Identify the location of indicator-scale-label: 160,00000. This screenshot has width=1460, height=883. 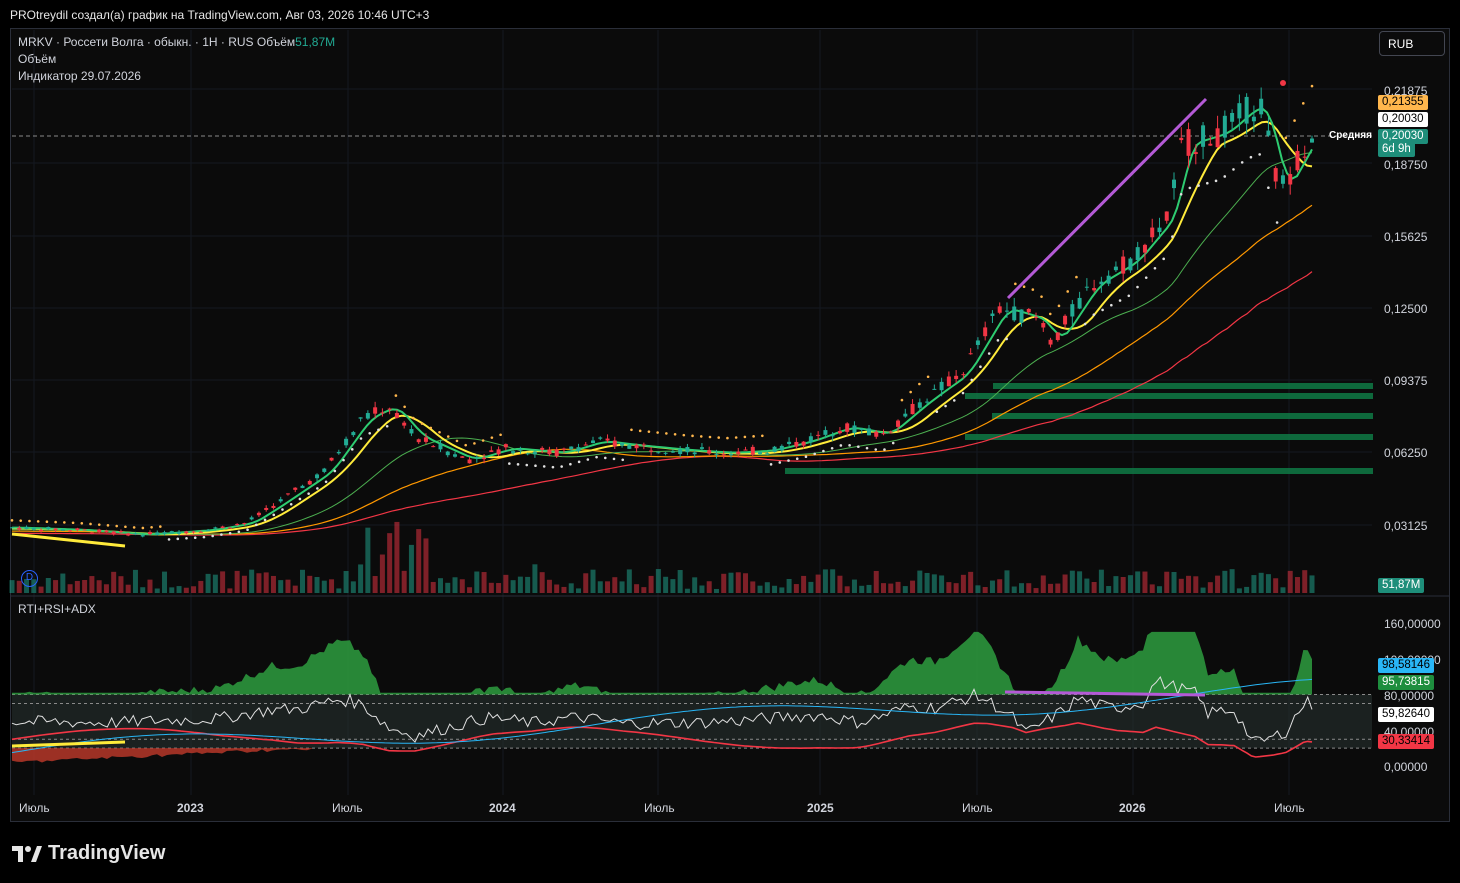
(1412, 624).